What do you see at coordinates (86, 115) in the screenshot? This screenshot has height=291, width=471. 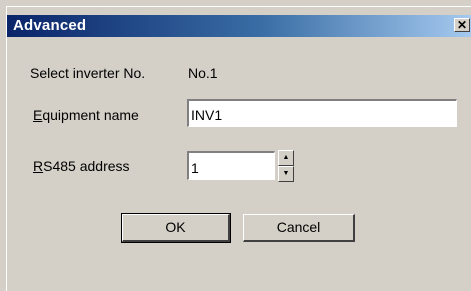 I see `equipment-name-label: Equipment name` at bounding box center [86, 115].